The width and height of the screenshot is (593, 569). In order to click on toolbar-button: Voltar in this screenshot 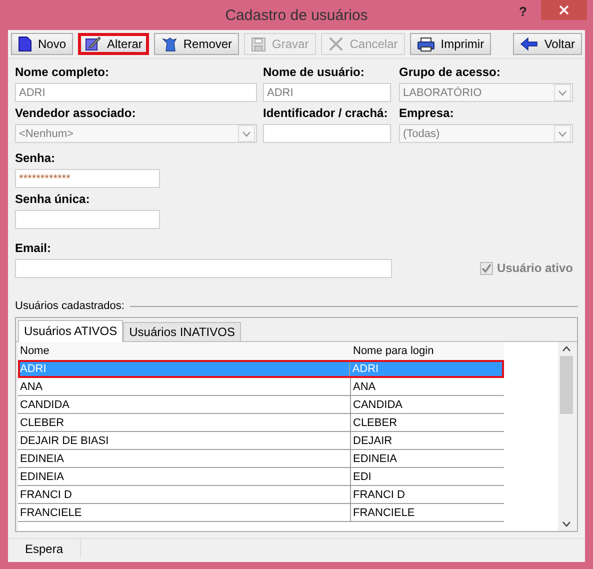, I will do `click(547, 44)`.